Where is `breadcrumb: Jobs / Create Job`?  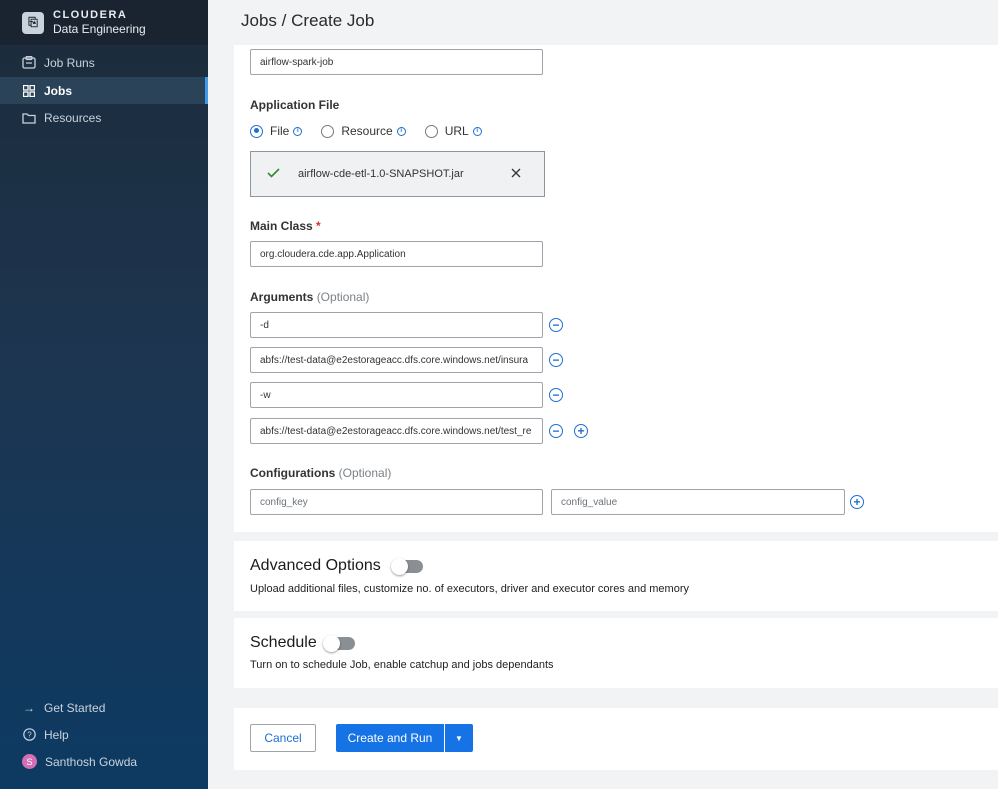 breadcrumb: Jobs / Create Job is located at coordinates (307, 21).